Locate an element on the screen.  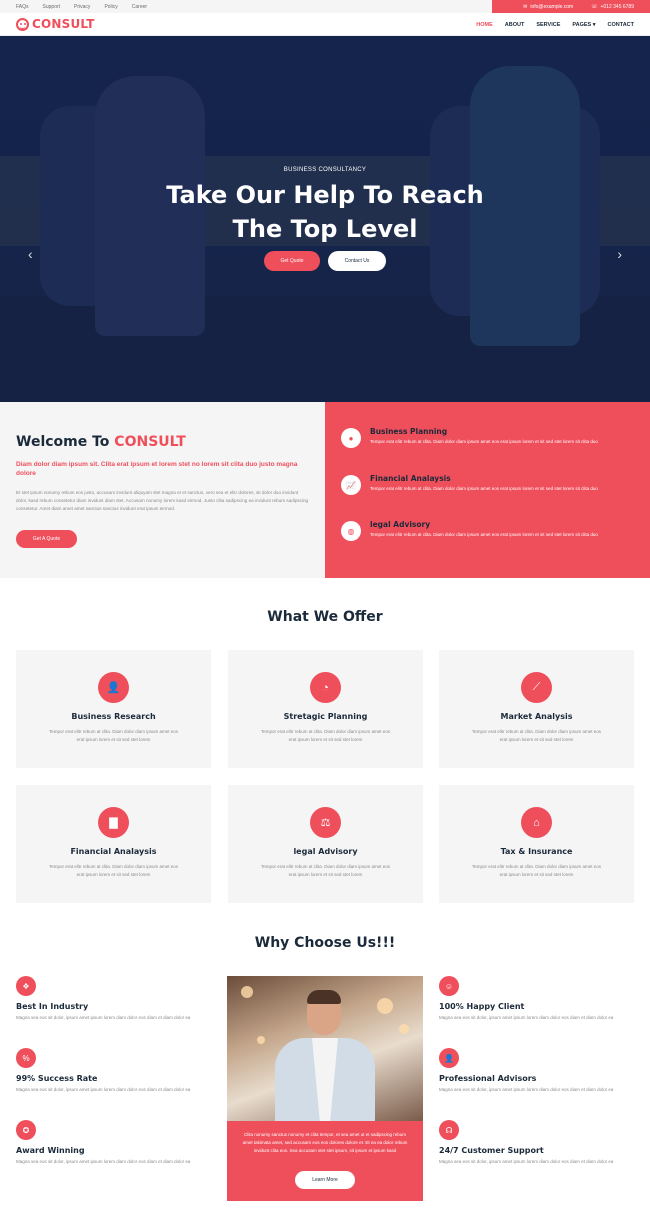
get-a-quote-button: Get A Quote is located at coordinates (46, 539).